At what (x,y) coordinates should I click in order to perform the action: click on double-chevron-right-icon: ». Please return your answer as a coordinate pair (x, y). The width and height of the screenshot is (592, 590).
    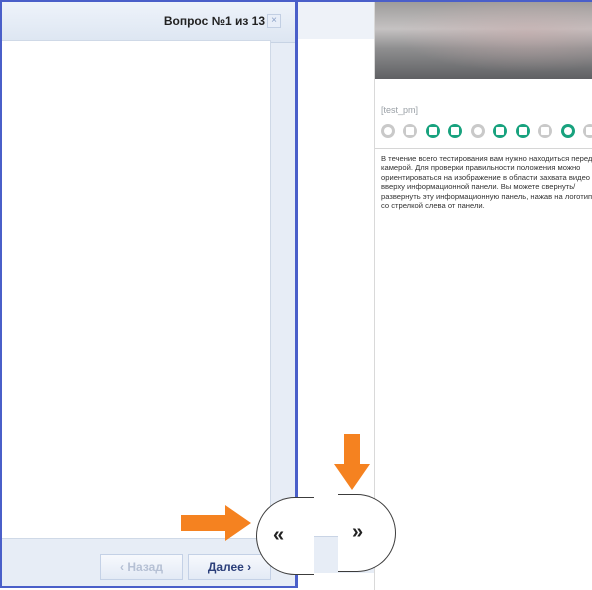
    Looking at the image, I should click on (358, 532).